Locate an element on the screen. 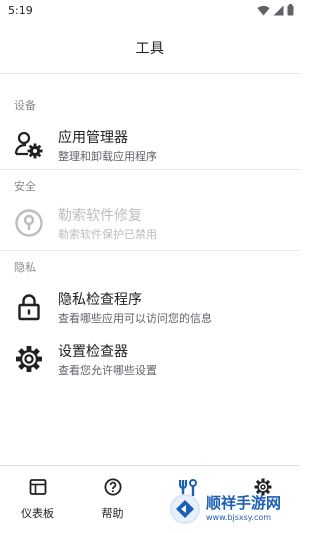 Image resolution: width=320 pixels, height=533 pixels. nav-item-tools is located at coordinates (187, 499).